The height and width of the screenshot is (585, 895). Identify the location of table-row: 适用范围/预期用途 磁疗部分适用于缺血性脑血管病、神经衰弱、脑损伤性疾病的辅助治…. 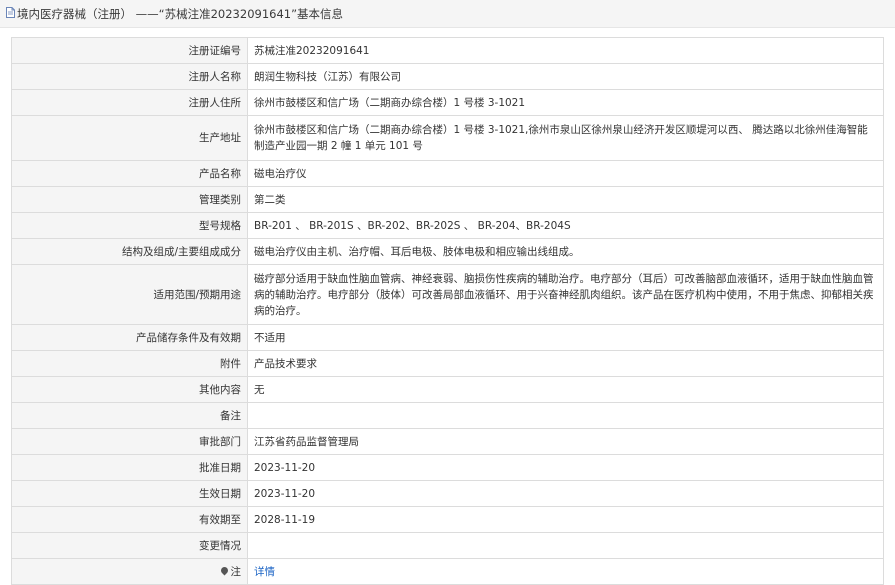
(447, 294).